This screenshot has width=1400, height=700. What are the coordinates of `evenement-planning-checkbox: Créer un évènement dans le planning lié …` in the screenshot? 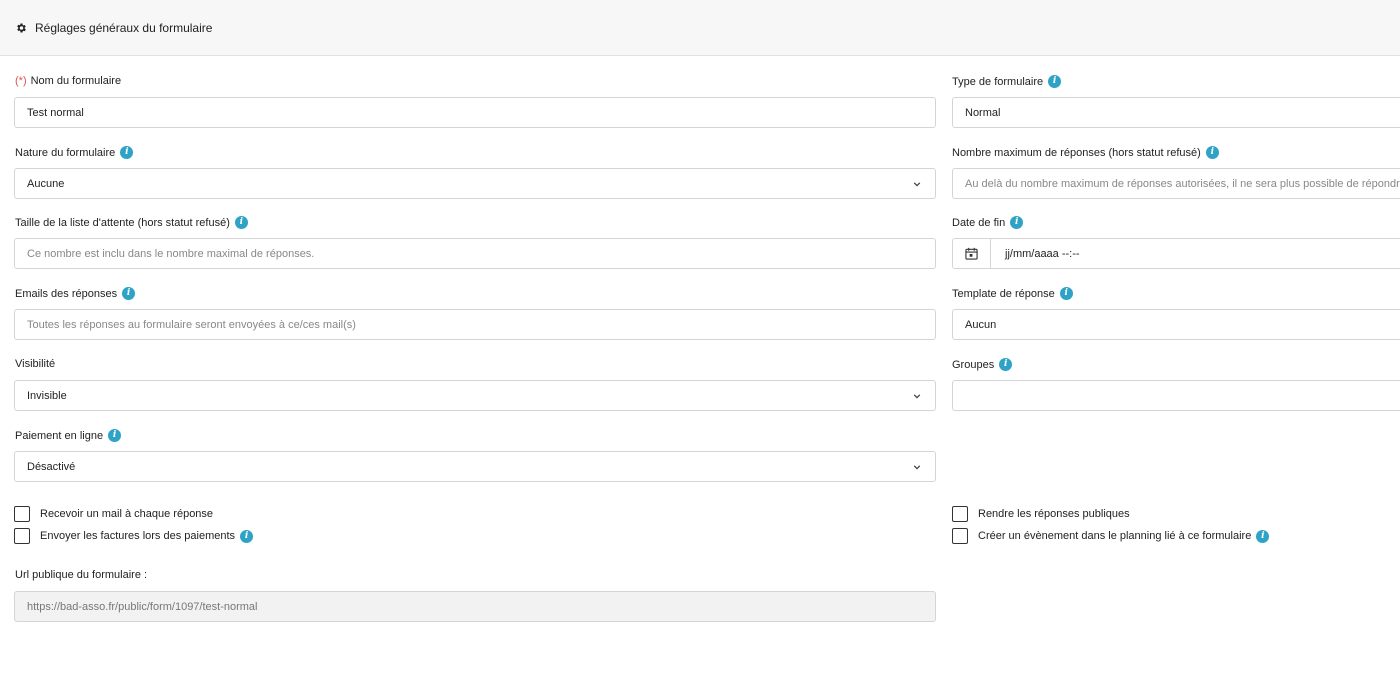 It's located at (1111, 536).